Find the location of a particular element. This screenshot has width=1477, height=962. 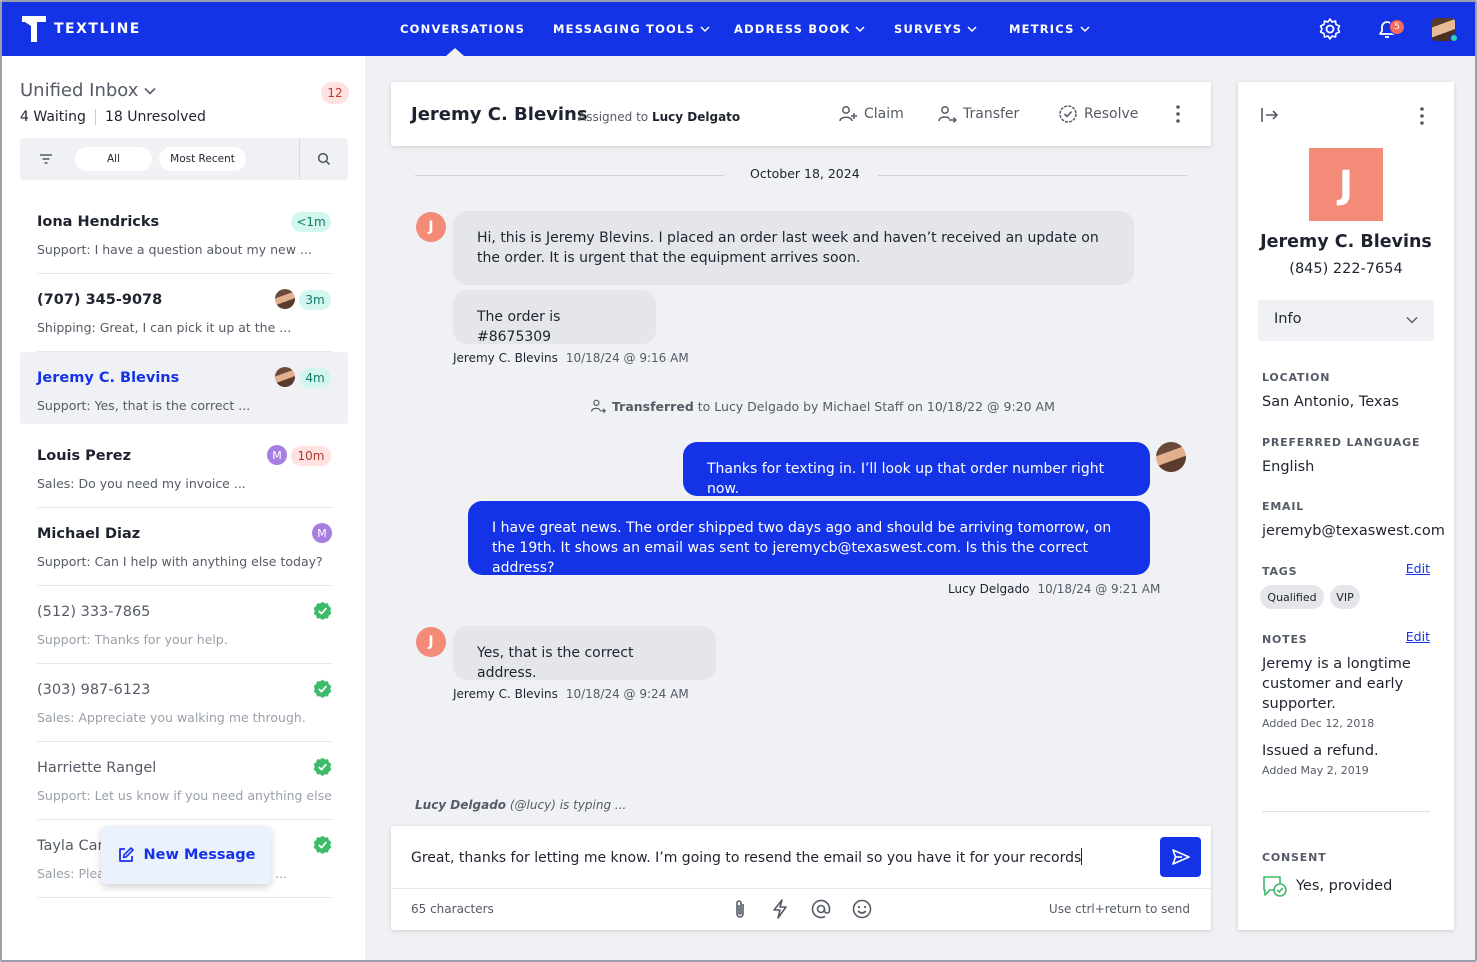

filter-divider is located at coordinates (299, 159).